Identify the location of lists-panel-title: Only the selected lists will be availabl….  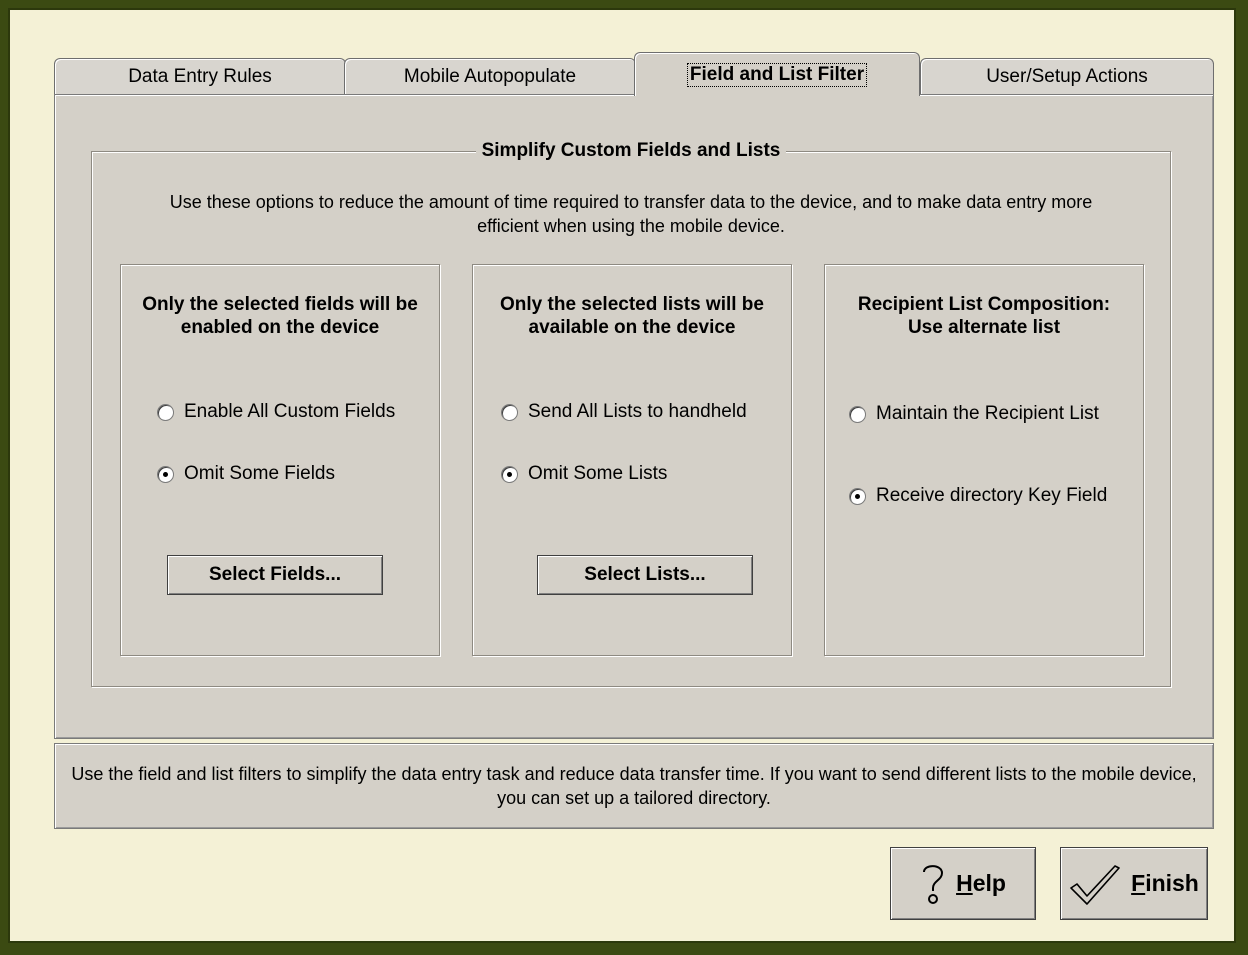
(632, 316).